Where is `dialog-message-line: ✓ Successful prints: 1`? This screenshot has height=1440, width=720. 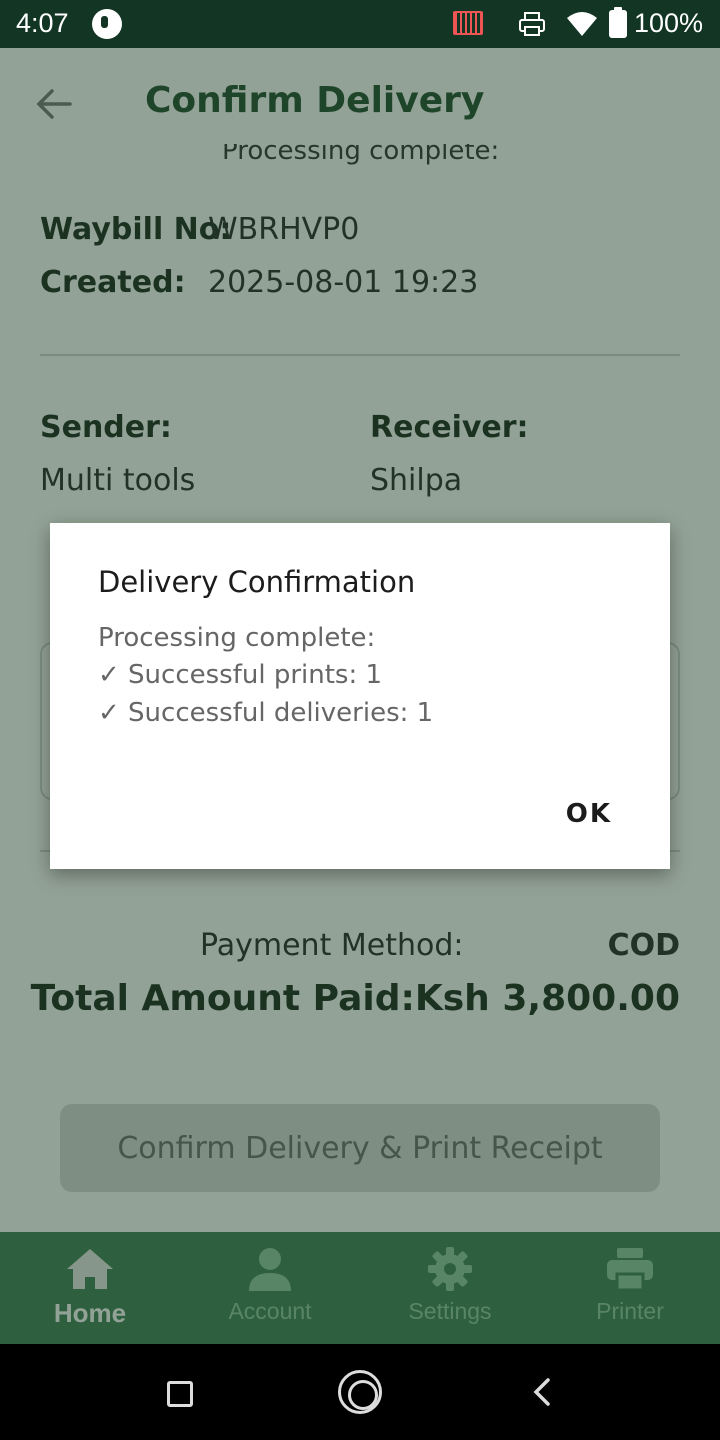 dialog-message-line: ✓ Successful prints: 1 is located at coordinates (240, 675).